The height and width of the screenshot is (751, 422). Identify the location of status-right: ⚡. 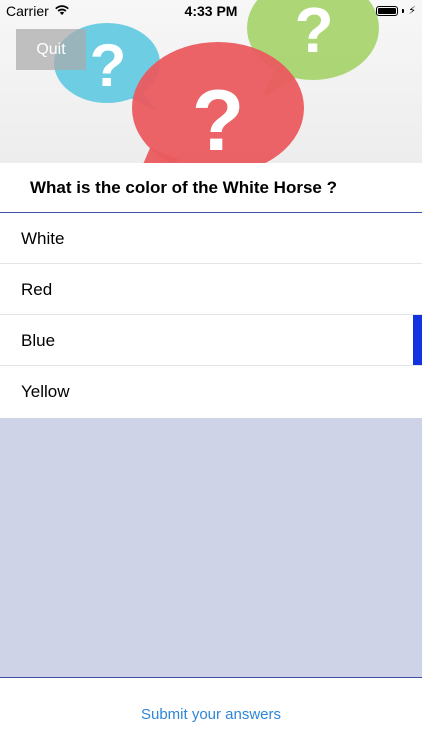
(396, 10).